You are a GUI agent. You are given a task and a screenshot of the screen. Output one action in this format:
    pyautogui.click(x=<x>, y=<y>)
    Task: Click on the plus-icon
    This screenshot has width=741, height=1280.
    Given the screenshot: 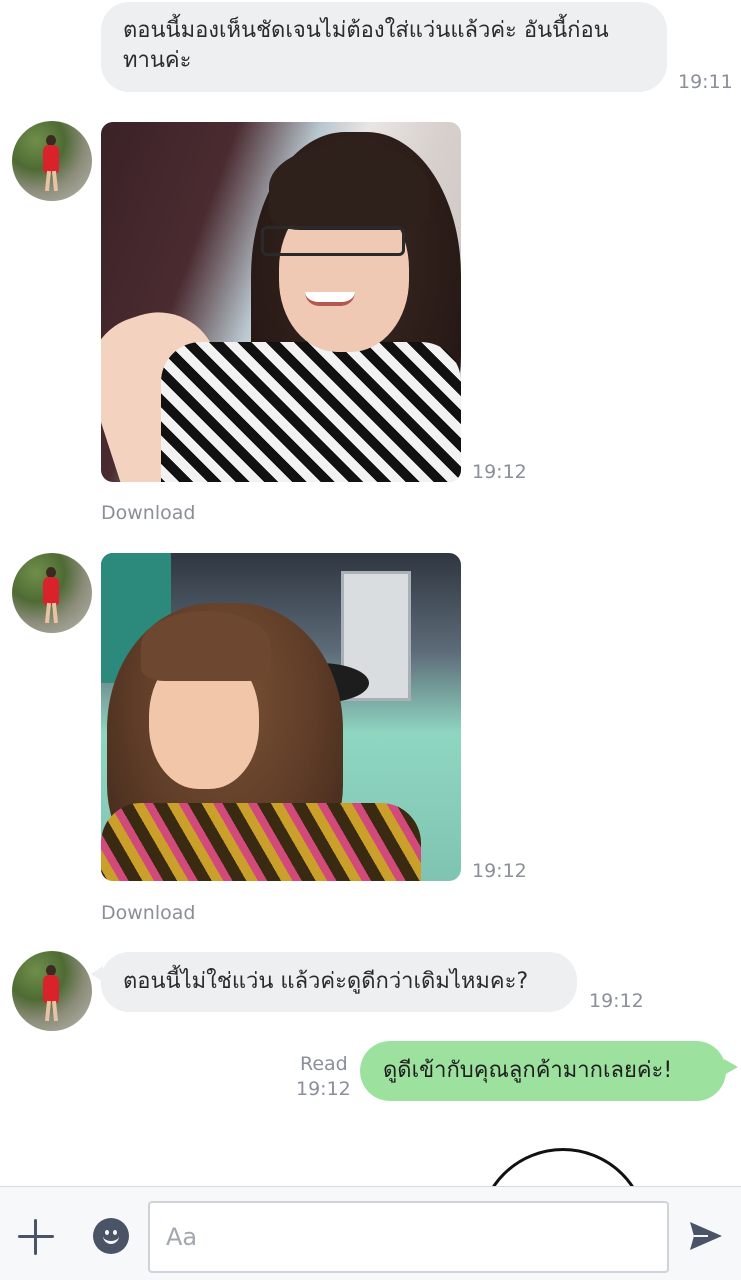 What is the action you would take?
    pyautogui.click(x=36, y=1237)
    